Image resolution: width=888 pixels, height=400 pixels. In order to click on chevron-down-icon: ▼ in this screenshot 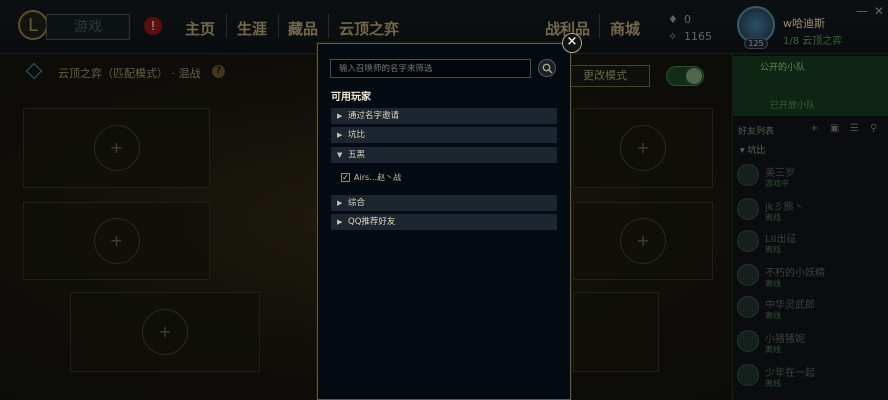, I will do `click(340, 155)`.